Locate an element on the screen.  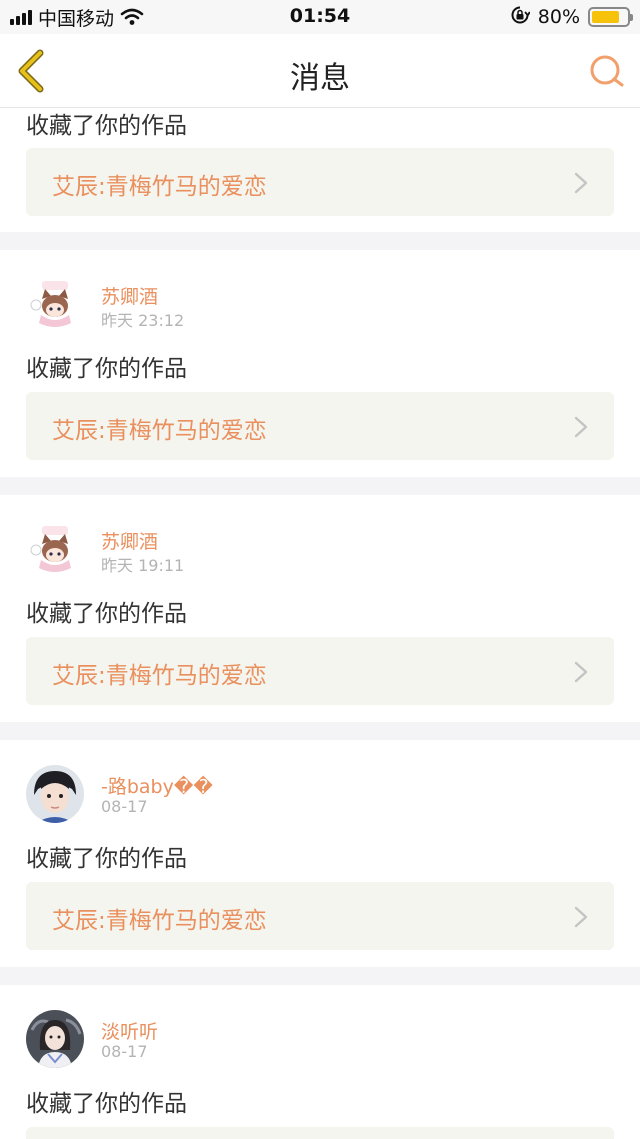
message-time: 昨天 19:11 is located at coordinates (143, 565).